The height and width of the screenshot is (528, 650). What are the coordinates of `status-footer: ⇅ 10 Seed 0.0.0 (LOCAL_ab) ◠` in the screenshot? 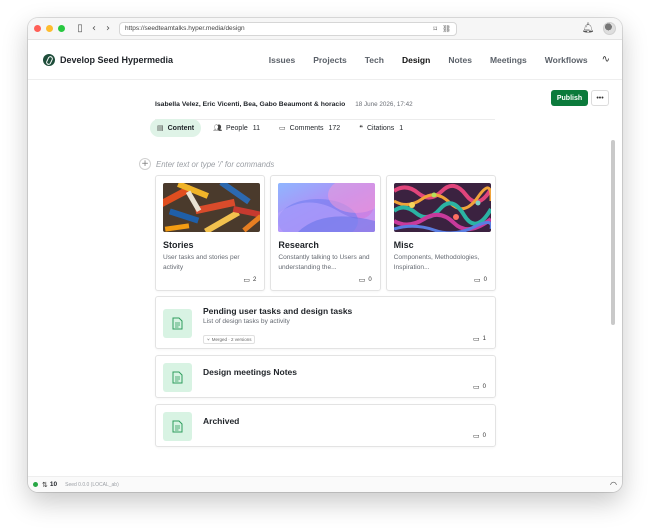 It's located at (325, 484).